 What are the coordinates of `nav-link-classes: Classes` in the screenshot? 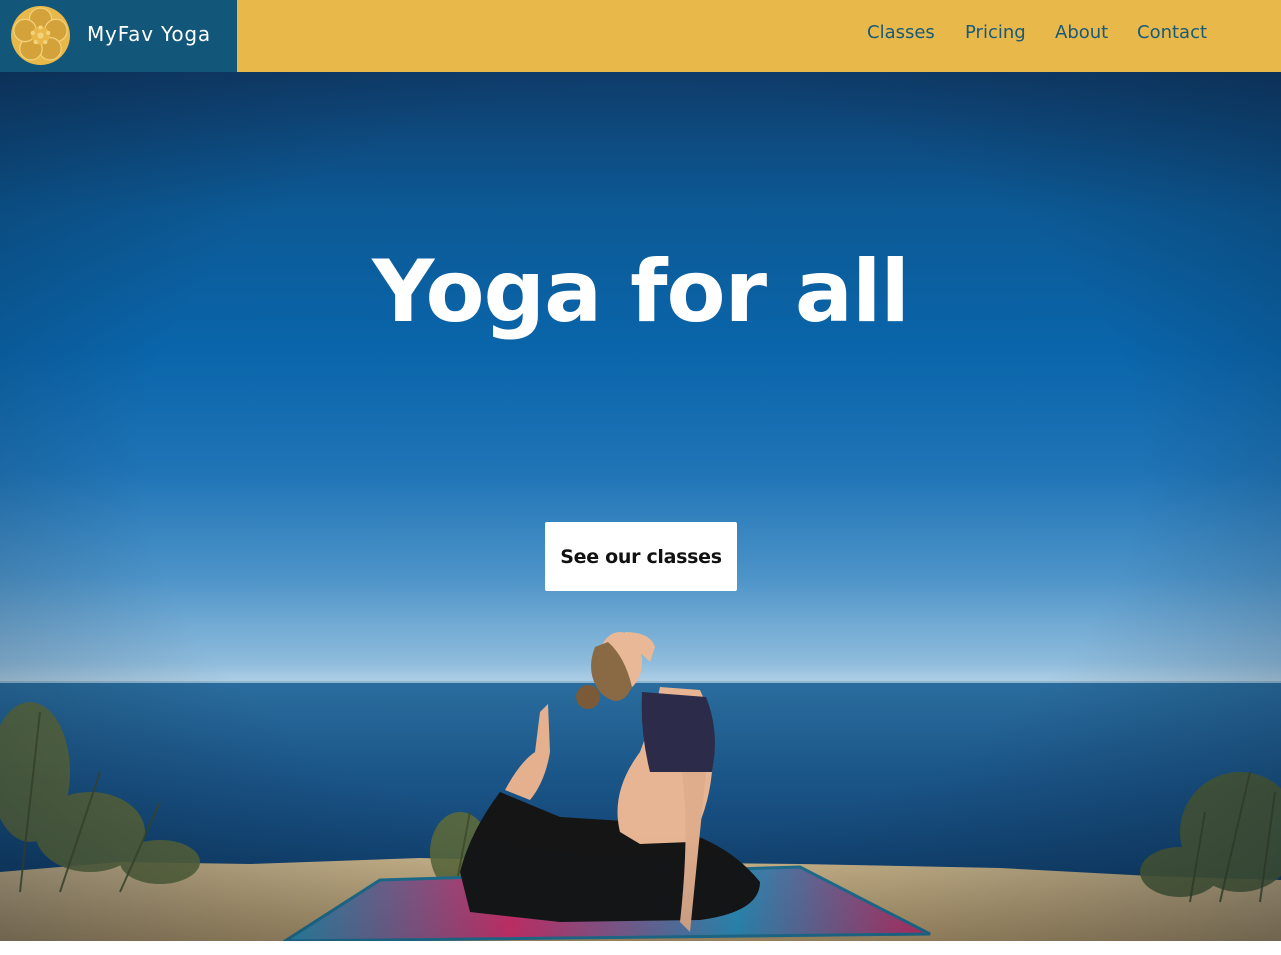 It's located at (901, 32).